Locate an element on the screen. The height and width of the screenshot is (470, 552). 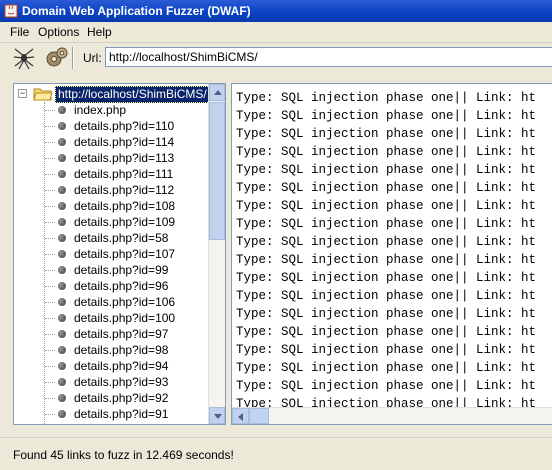
url-input is located at coordinates (328, 57).